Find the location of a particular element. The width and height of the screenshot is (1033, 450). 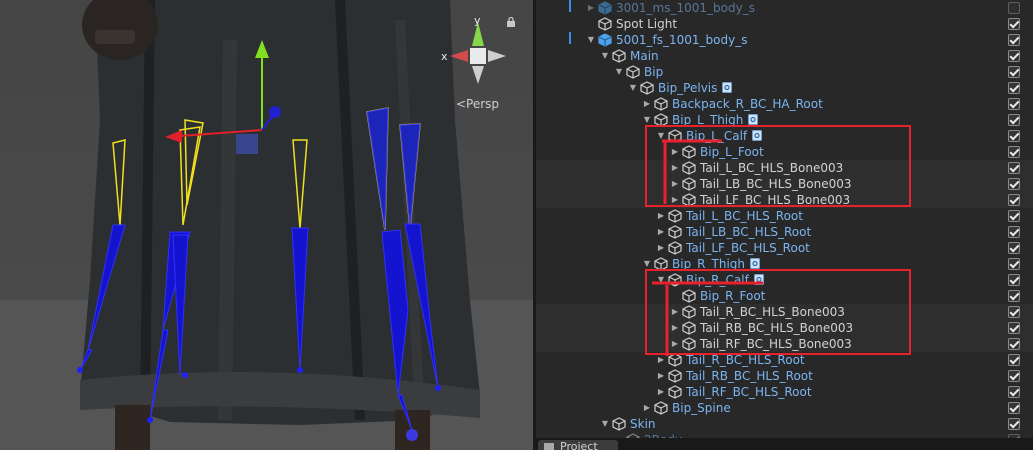

hierarchy-row: ▶ Tail_LF_BC_HLS_Bone003 is located at coordinates (784, 200).